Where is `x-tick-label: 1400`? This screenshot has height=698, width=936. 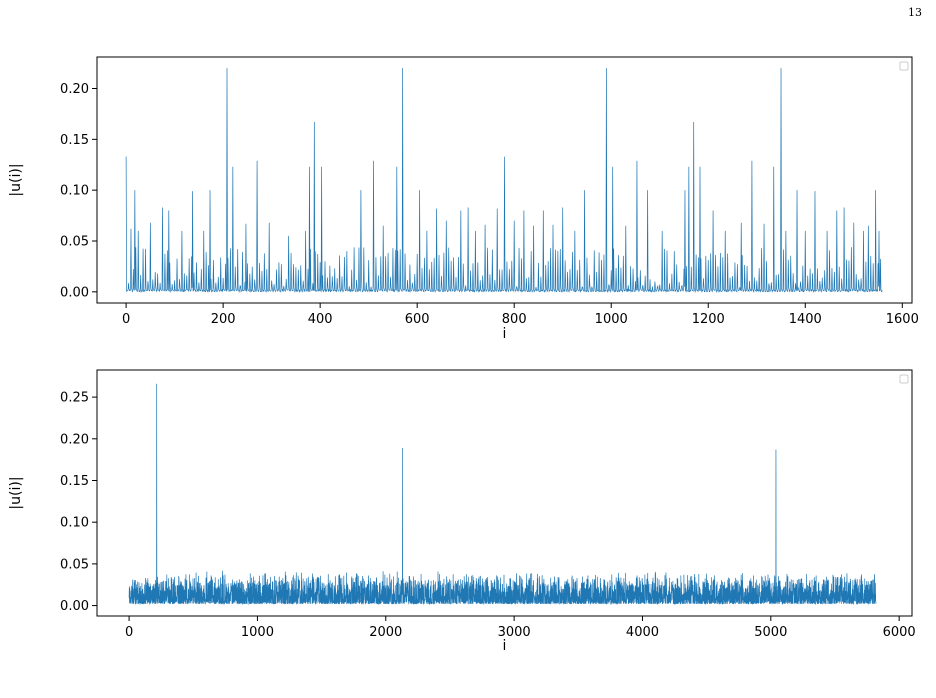 x-tick-label: 1400 is located at coordinates (805, 319).